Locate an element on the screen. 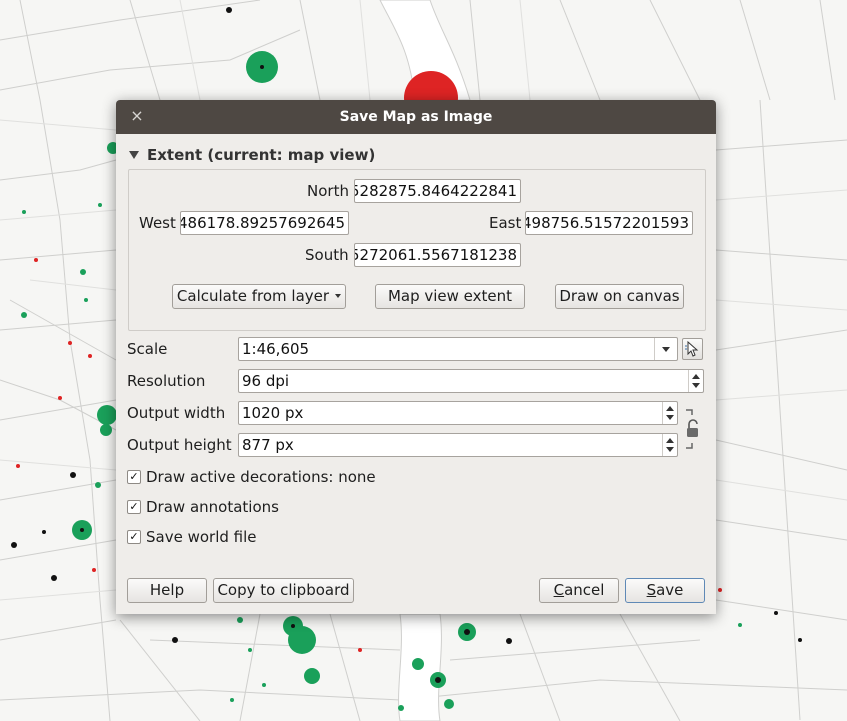  draw-annotations-label: Draw annotations is located at coordinates (212, 507).